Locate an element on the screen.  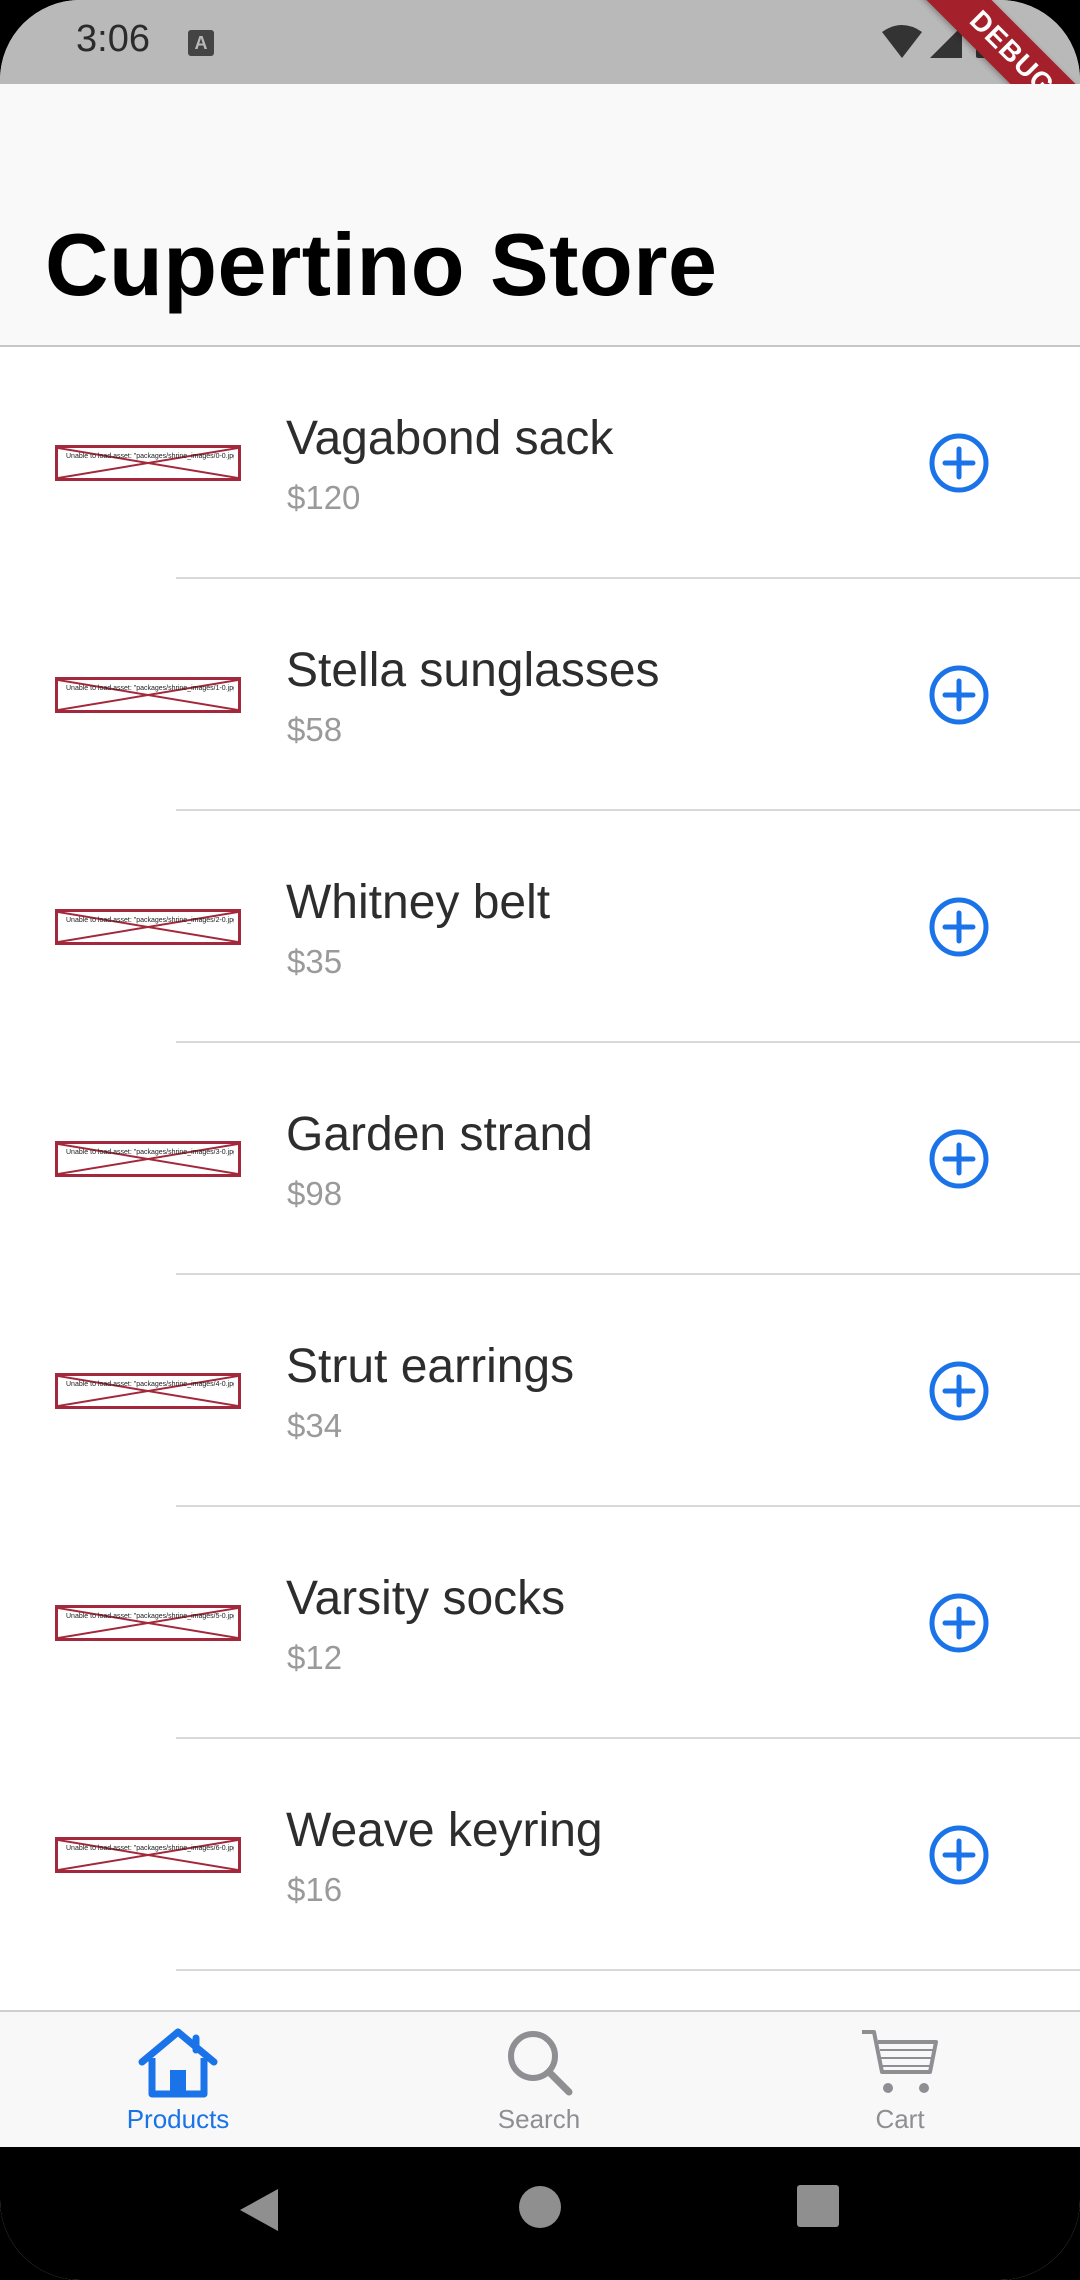
cart-icon is located at coordinates (900, 2061).